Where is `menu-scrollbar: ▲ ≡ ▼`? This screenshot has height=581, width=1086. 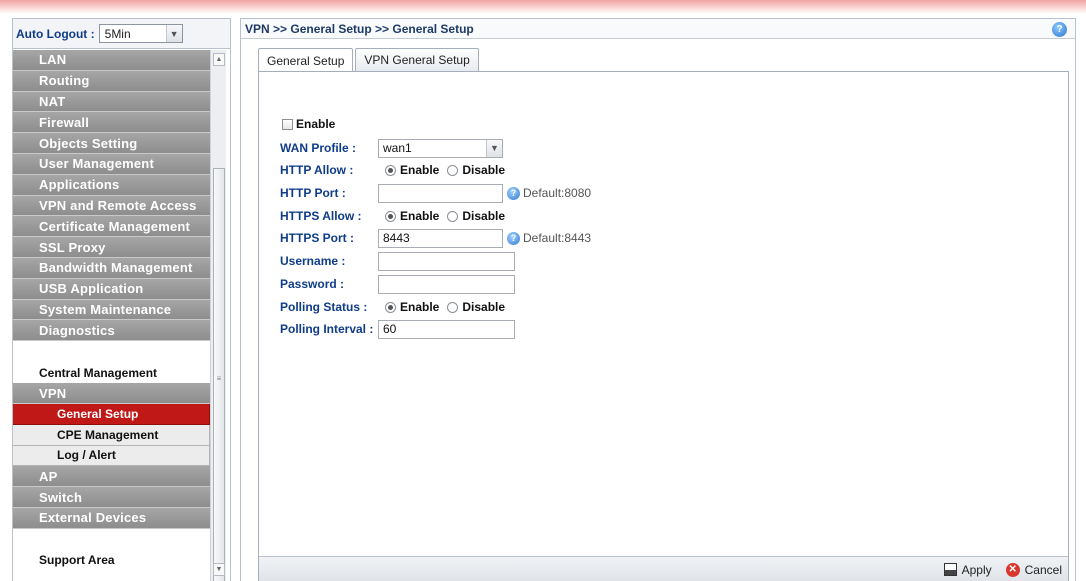 menu-scrollbar: ▲ ≡ ▼ is located at coordinates (218, 315).